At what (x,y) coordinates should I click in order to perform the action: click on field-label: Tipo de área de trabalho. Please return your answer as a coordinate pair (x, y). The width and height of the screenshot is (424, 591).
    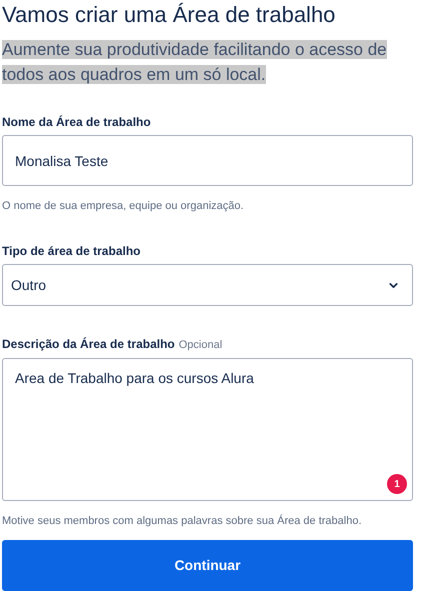
    Looking at the image, I should click on (71, 251).